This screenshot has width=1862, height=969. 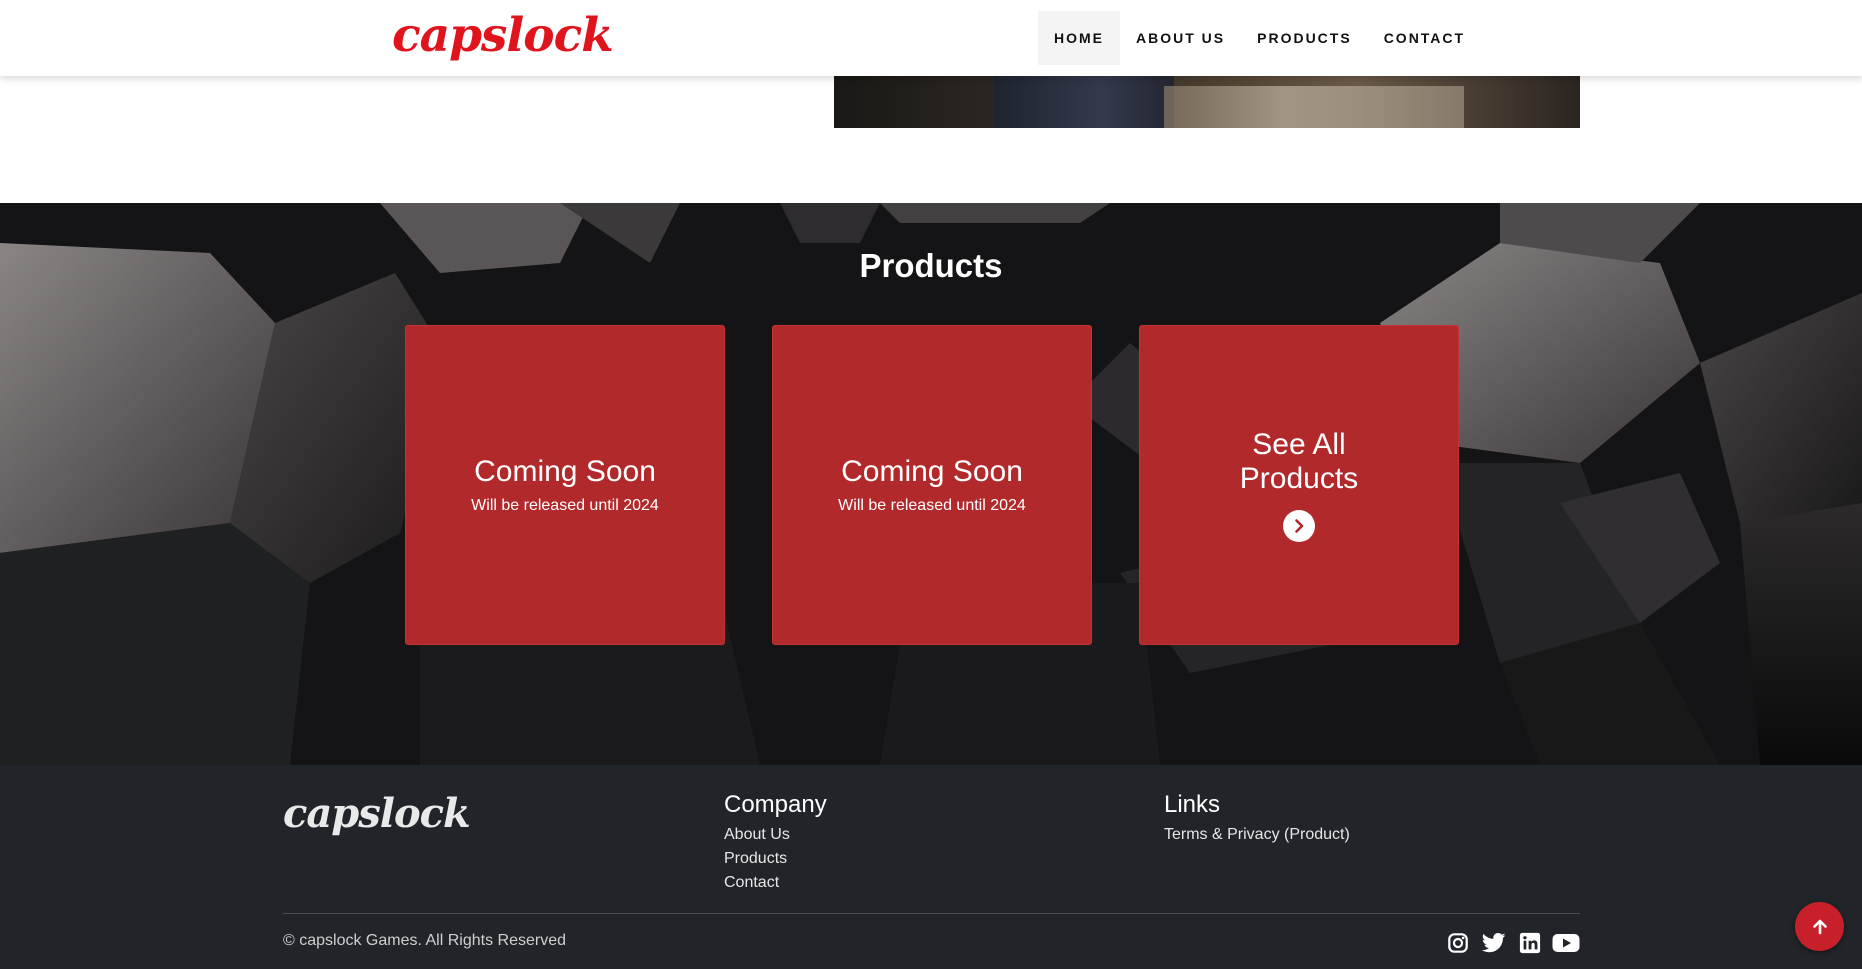 I want to click on about-image, so click(x=1207, y=102).